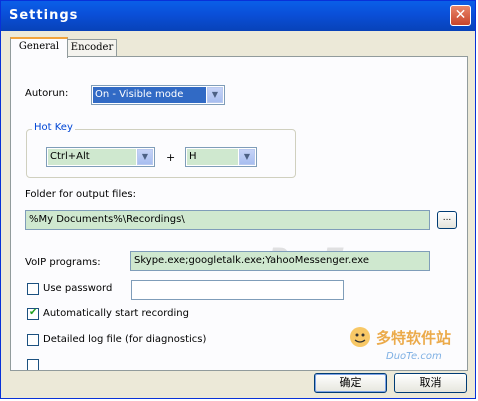  I want to click on hotkey-modifier-select: Ctrl+Alt ▼, so click(100, 157).